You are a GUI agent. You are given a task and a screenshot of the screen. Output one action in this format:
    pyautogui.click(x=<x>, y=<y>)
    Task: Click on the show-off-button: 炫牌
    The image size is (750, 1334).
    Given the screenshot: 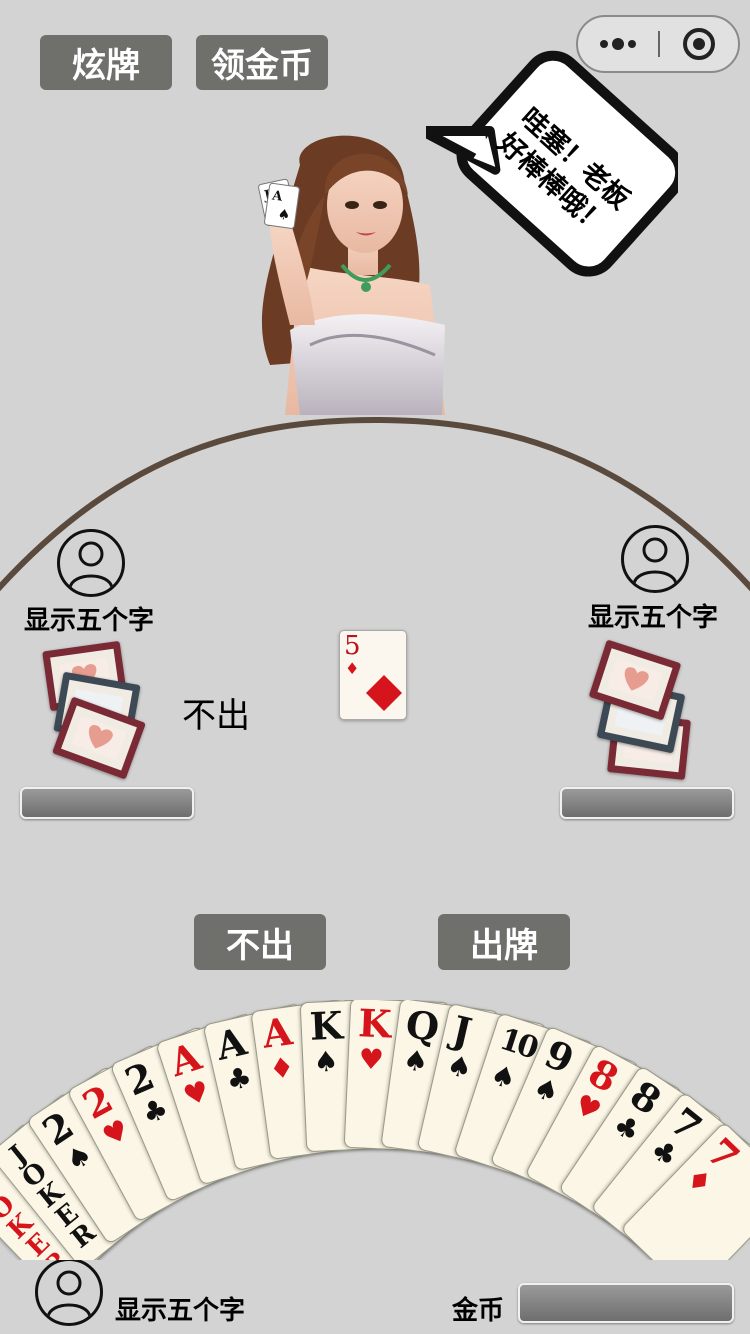 What is the action you would take?
    pyautogui.click(x=106, y=62)
    